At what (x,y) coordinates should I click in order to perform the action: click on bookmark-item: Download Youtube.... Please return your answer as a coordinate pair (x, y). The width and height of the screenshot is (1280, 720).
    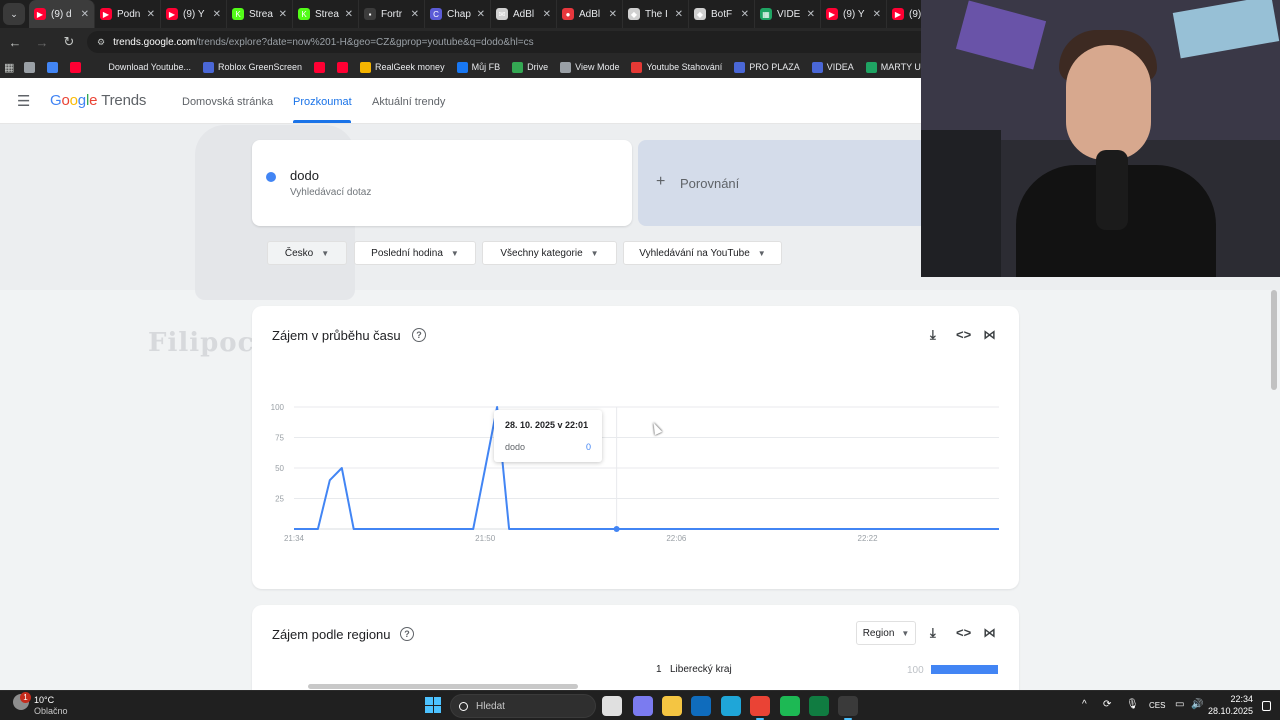
    Looking at the image, I should click on (142, 67).